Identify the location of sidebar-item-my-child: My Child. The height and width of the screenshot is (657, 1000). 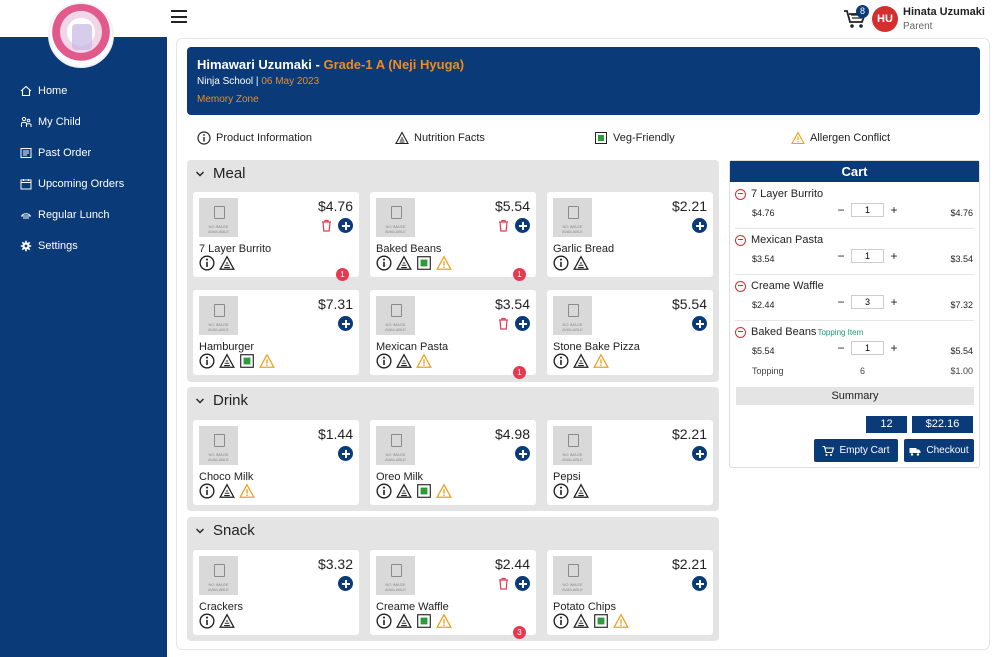
(83, 121).